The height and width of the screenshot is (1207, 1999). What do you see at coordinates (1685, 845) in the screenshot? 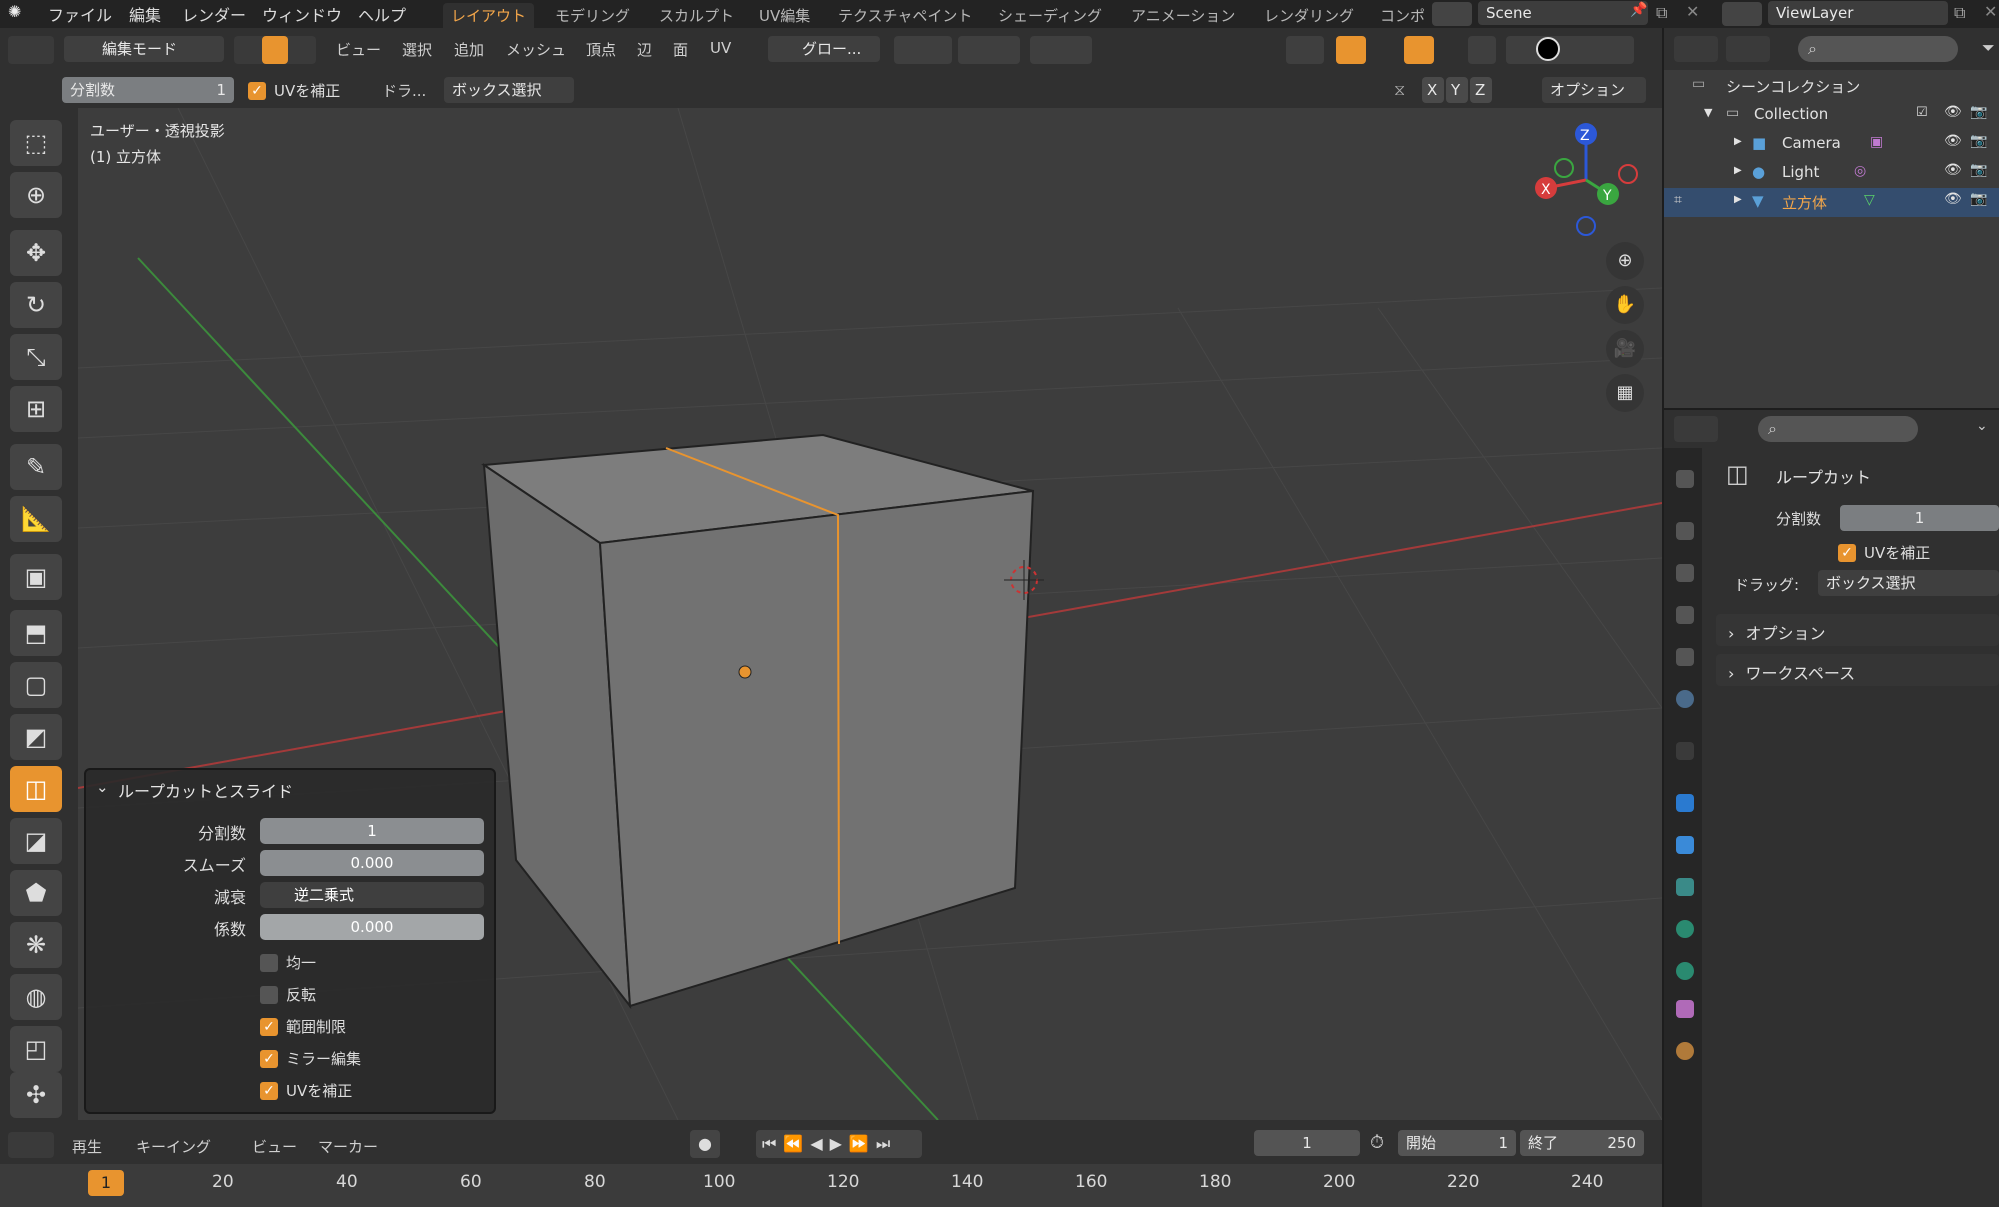
I see `modifier-tab-icon` at bounding box center [1685, 845].